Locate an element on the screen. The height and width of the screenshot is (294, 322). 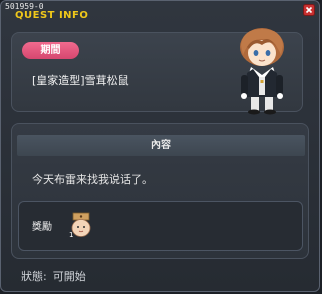
status-value: 可開始 is located at coordinates (69, 276).